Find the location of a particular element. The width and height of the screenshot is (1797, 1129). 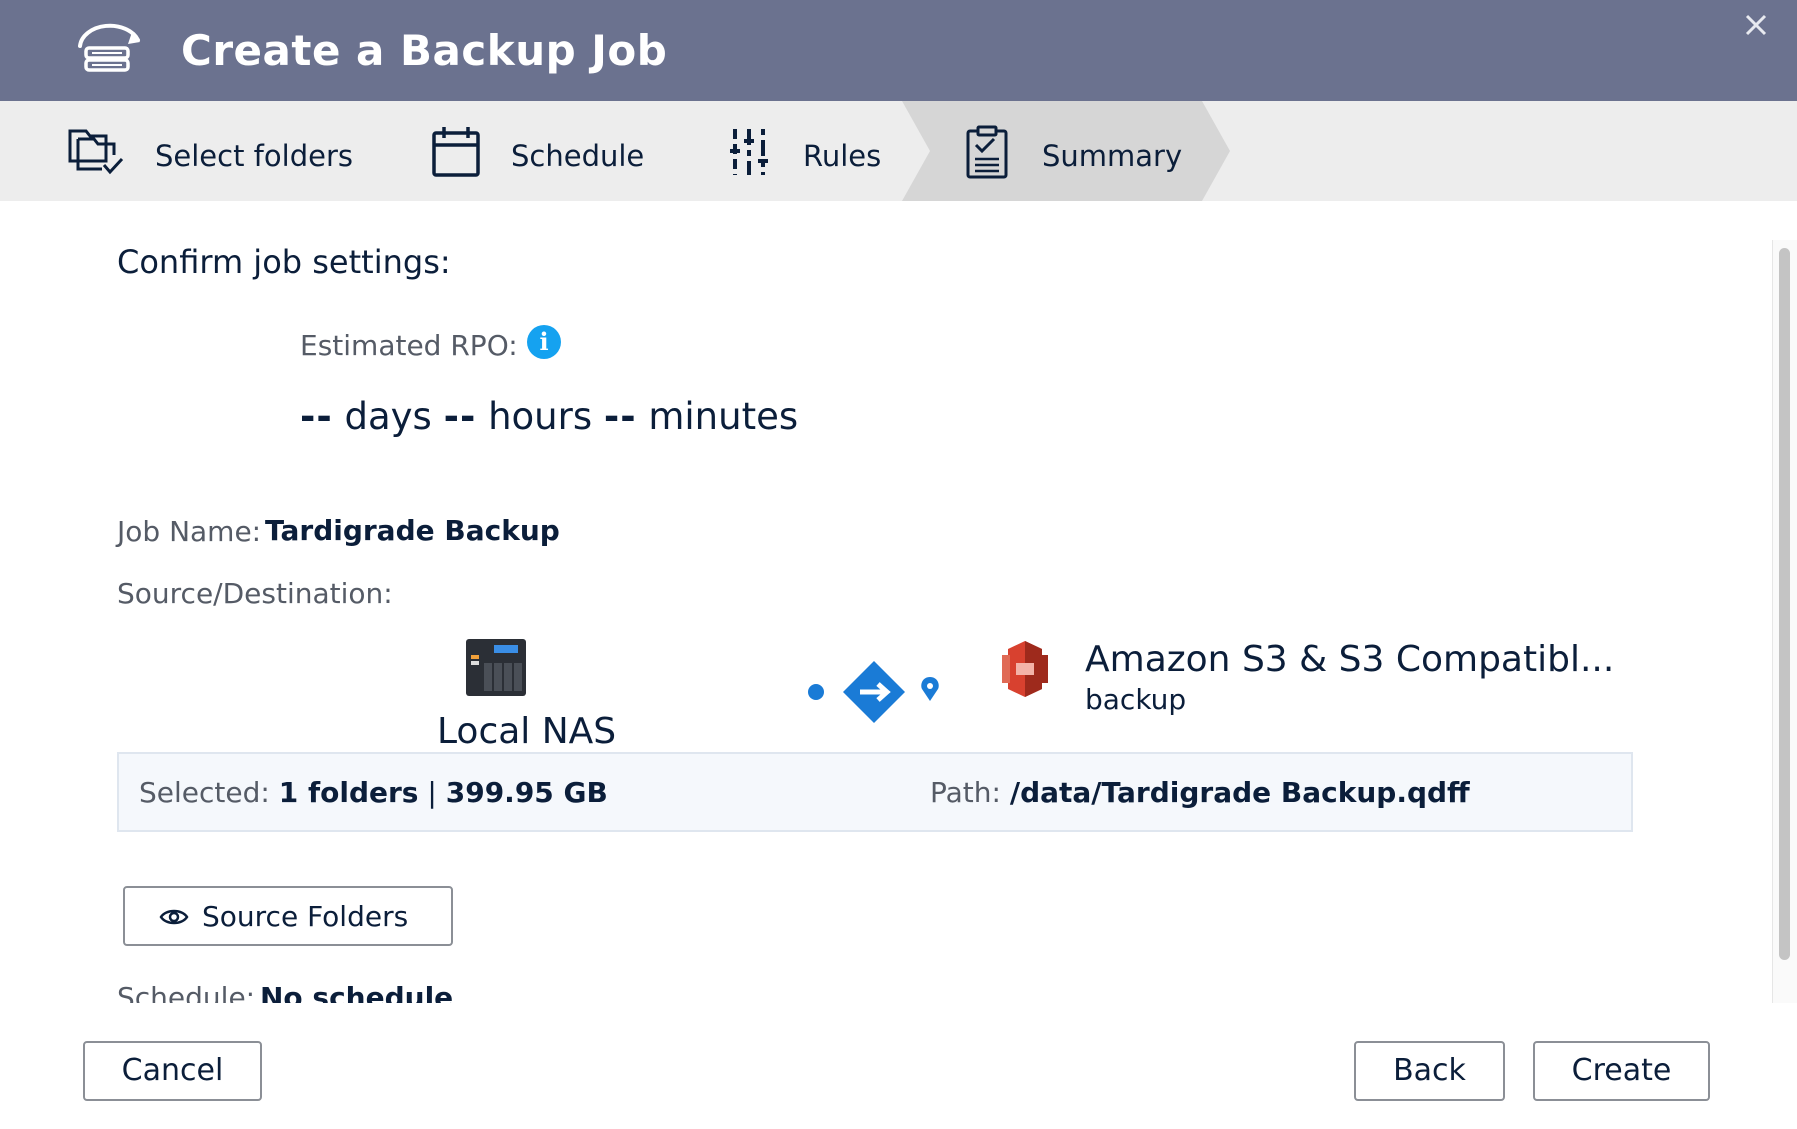

rpo-value: -- days -- hours -- minutes is located at coordinates (549, 416).